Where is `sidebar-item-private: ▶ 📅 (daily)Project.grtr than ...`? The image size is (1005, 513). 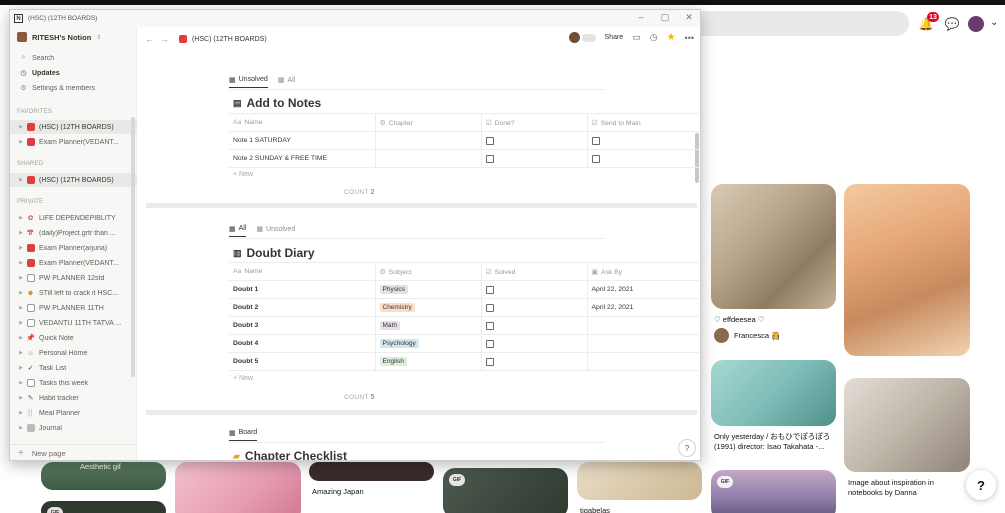 sidebar-item-private: ▶ 📅 (daily)Project.grtr than ... is located at coordinates (73, 233).